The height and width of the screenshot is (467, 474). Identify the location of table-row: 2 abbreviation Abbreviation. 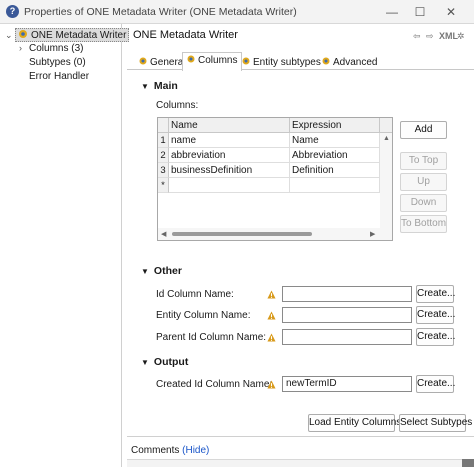
(269, 155).